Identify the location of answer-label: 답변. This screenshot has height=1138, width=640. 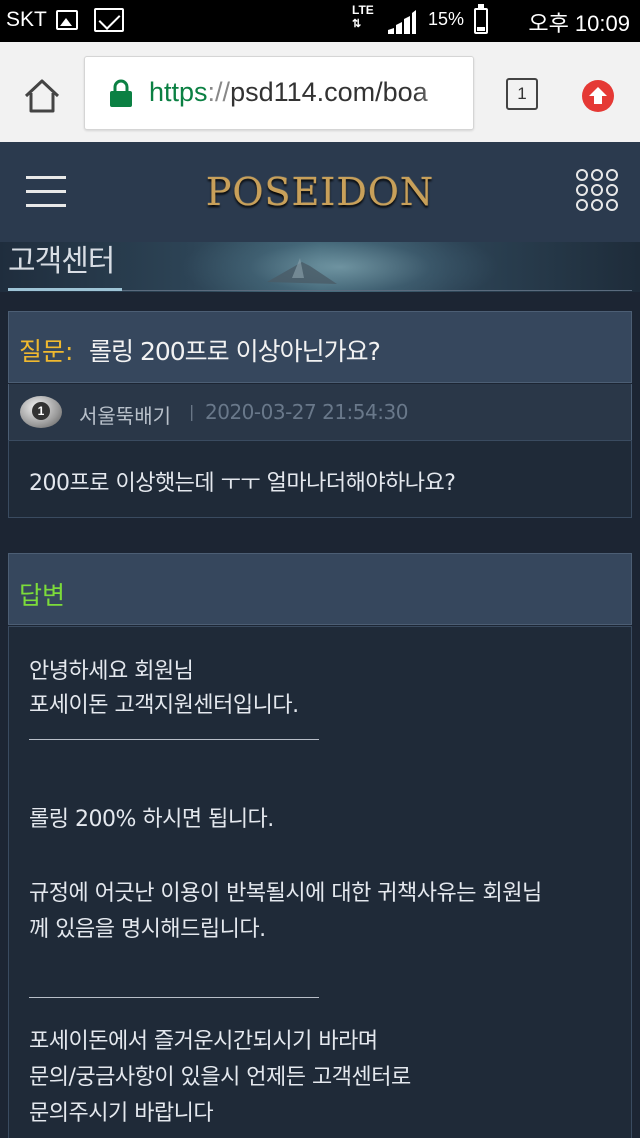
(42, 595).